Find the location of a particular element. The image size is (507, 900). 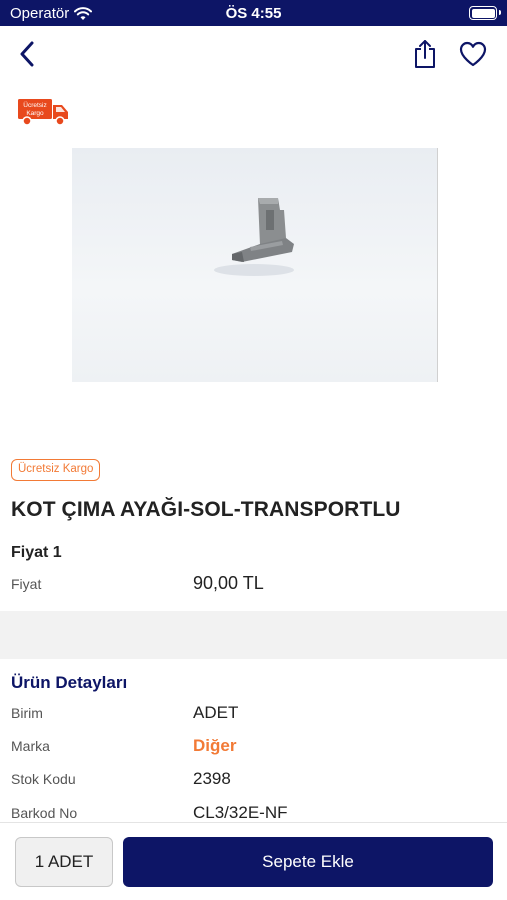

detail-label-barcode: Barkod No is located at coordinates (44, 813).